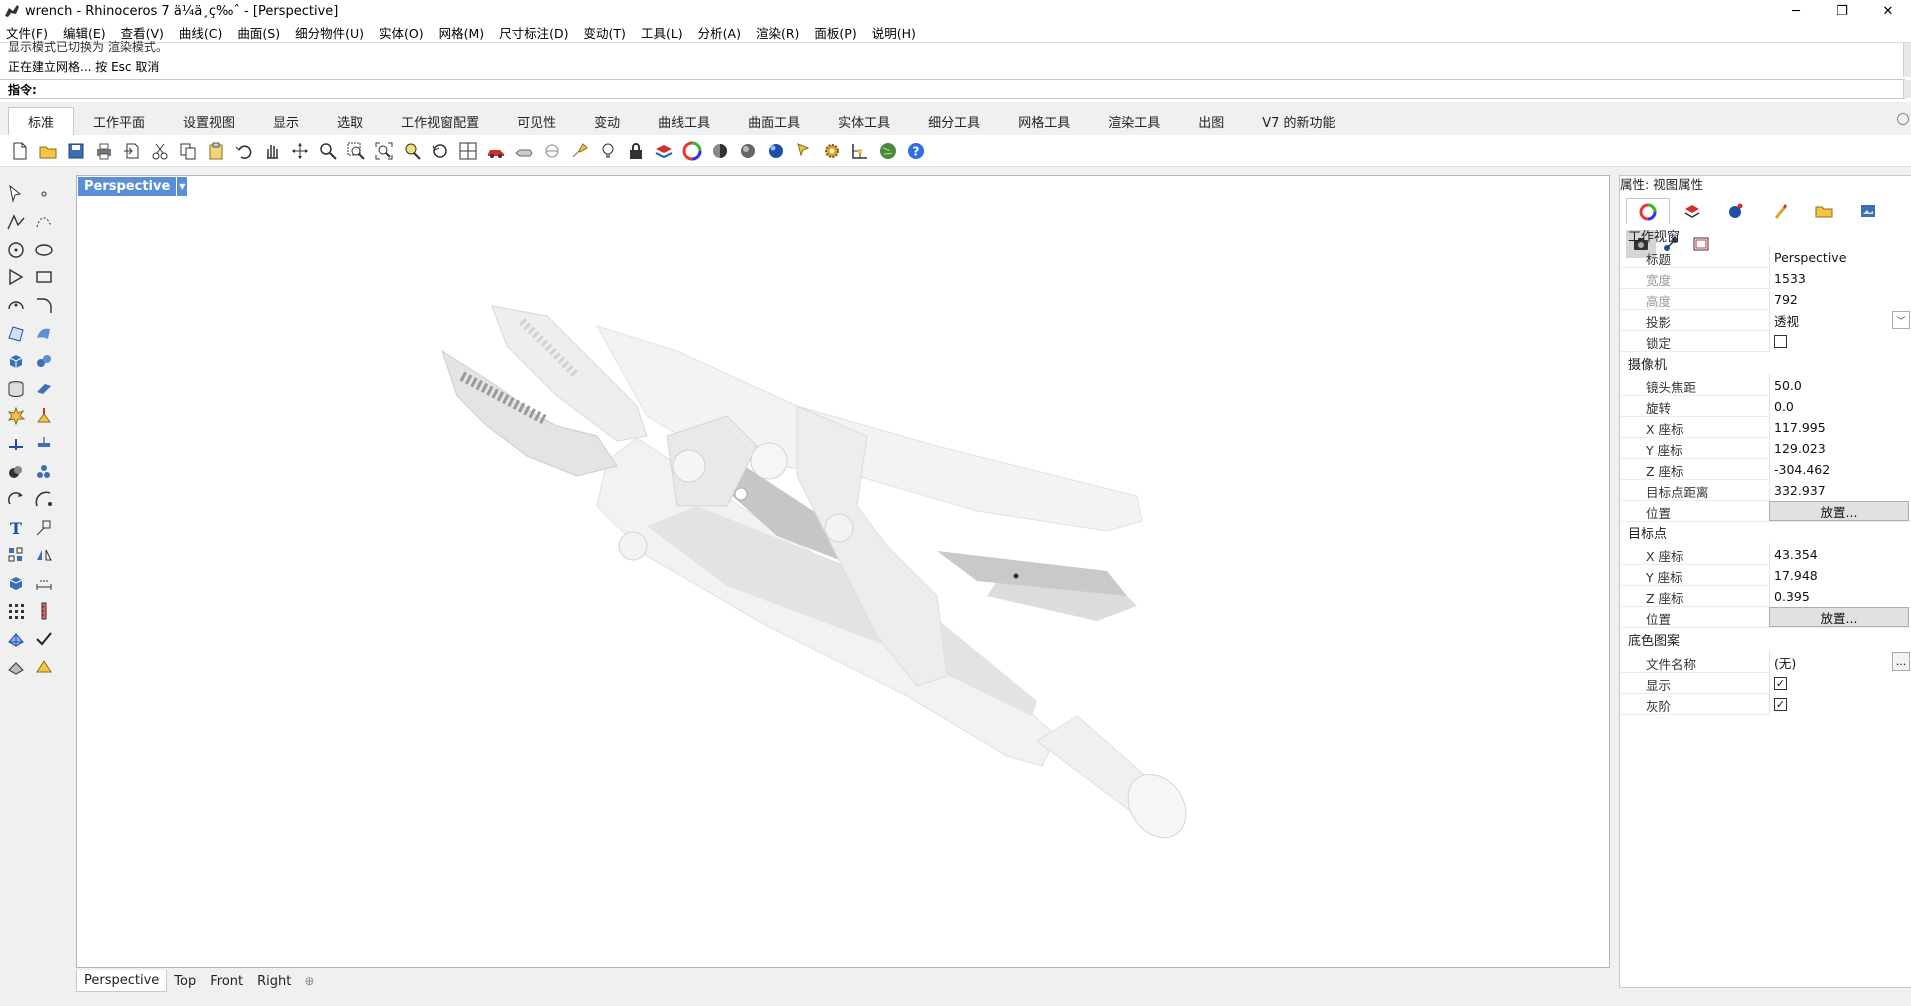  Describe the element at coordinates (1780, 704) in the screenshot. I see `wallpaper-gray-checkbox: ✓` at that location.